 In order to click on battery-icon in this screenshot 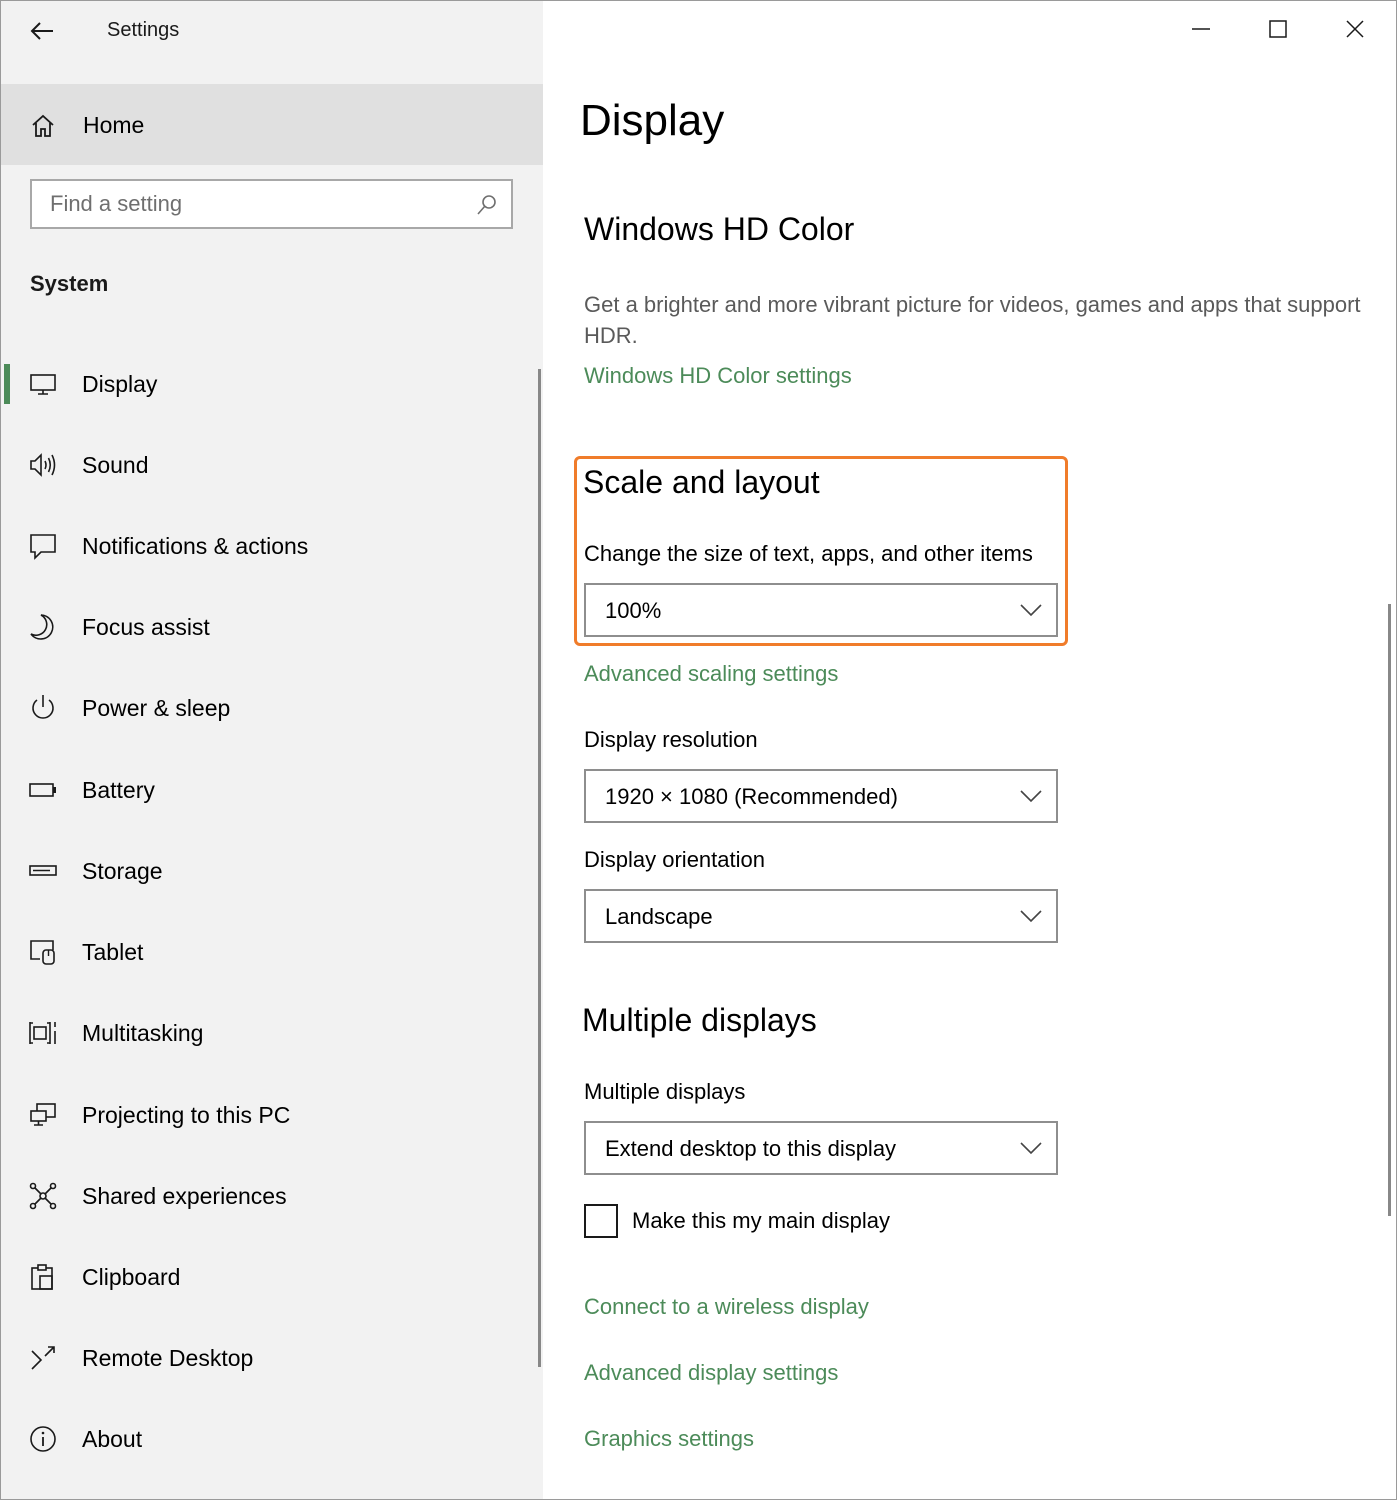, I will do `click(42, 790)`.